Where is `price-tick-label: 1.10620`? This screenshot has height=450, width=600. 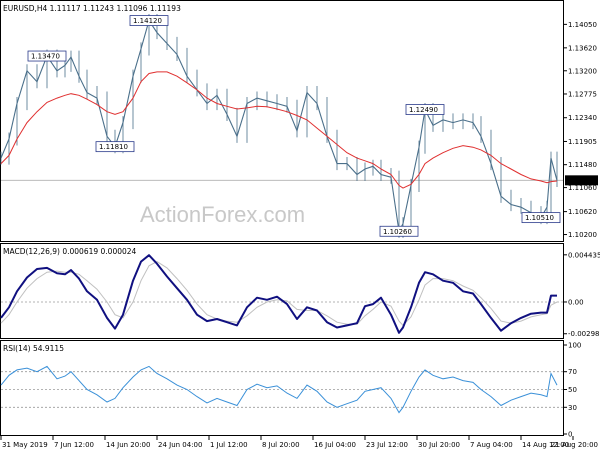 price-tick-label: 1.10620 is located at coordinates (582, 212).